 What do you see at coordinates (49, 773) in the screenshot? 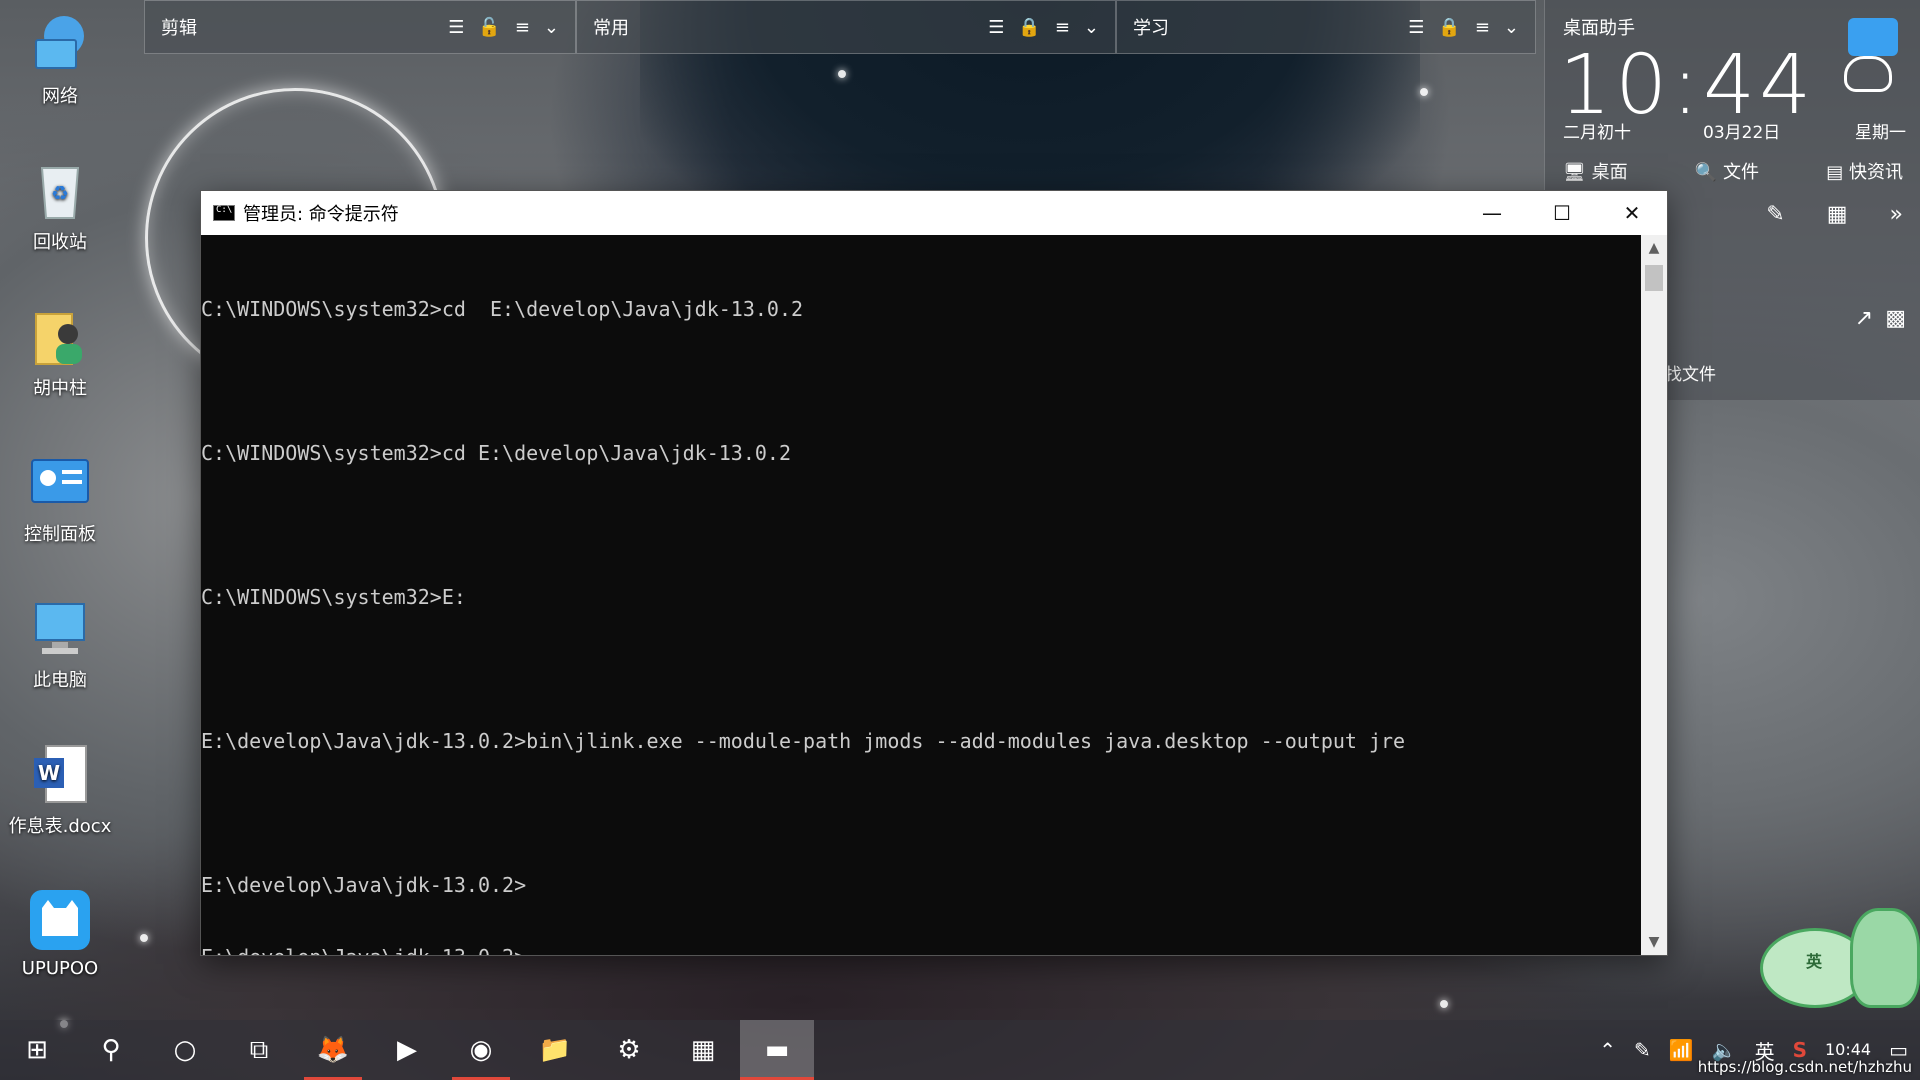
I see `svg-text: W` at bounding box center [49, 773].